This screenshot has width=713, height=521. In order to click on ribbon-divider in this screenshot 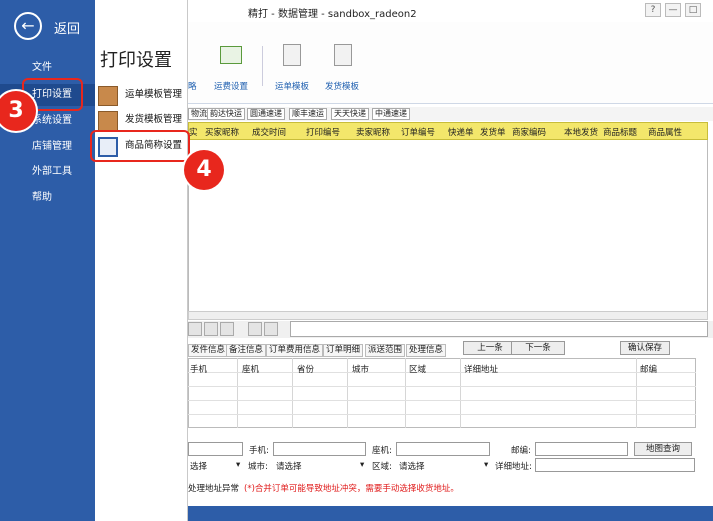, I will do `click(262, 66)`.